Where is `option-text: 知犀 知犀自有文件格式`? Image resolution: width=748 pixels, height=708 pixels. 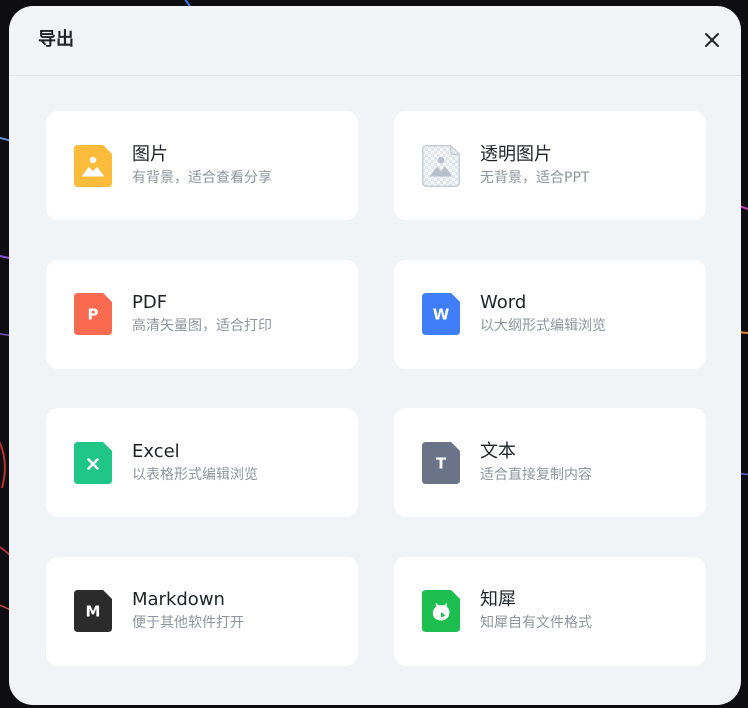
option-text: 知犀 知犀自有文件格式 is located at coordinates (536, 611).